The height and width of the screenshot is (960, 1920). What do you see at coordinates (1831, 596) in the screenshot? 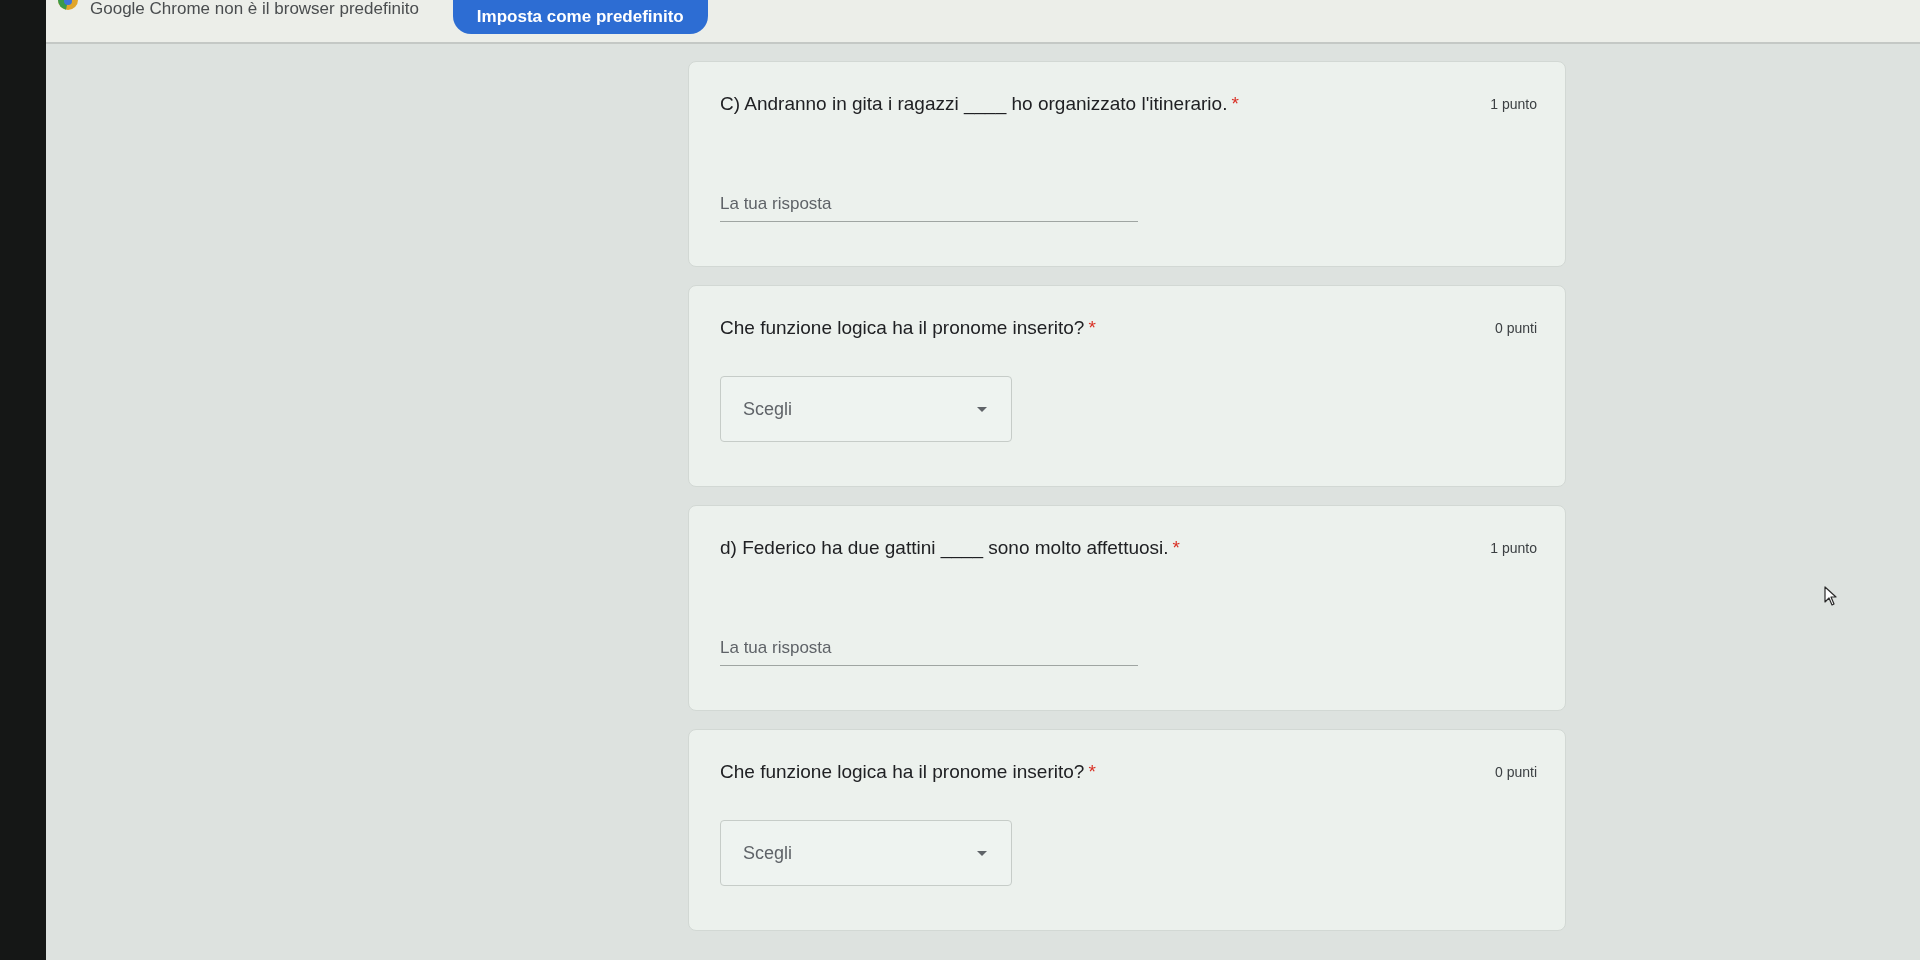
I see `mouse-pointer-icon` at bounding box center [1831, 596].